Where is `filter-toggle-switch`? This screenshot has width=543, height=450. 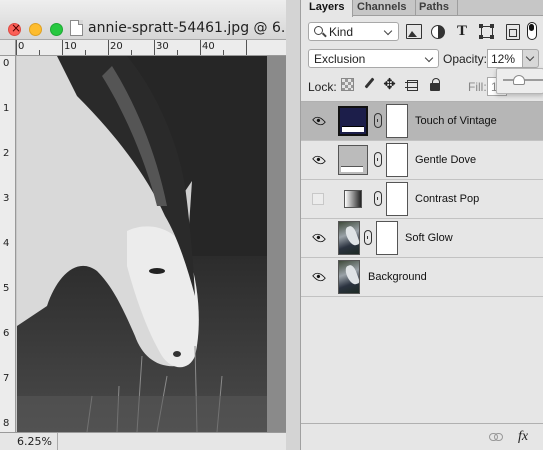 filter-toggle-switch is located at coordinates (532, 31).